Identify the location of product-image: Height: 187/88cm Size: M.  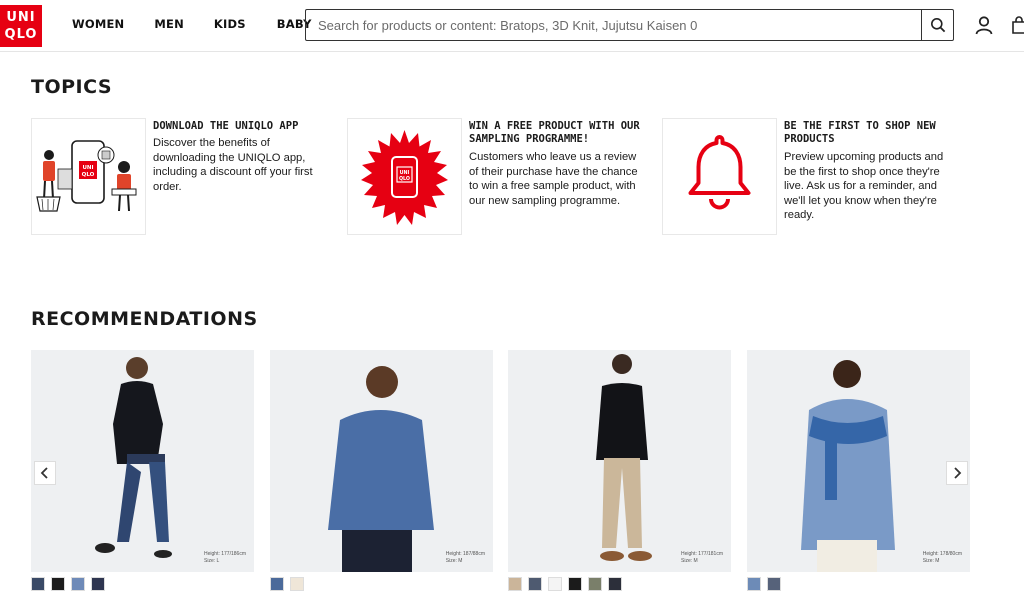
(381, 461).